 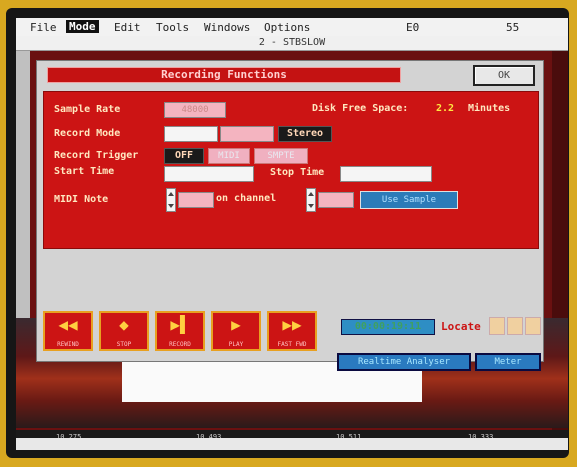 I want to click on record-caption: RECORD, so click(x=180, y=344).